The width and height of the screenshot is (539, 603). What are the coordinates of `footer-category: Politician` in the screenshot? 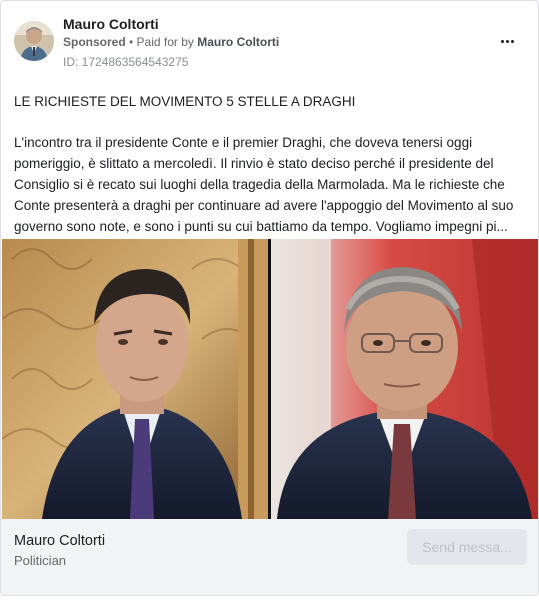 It's located at (40, 560).